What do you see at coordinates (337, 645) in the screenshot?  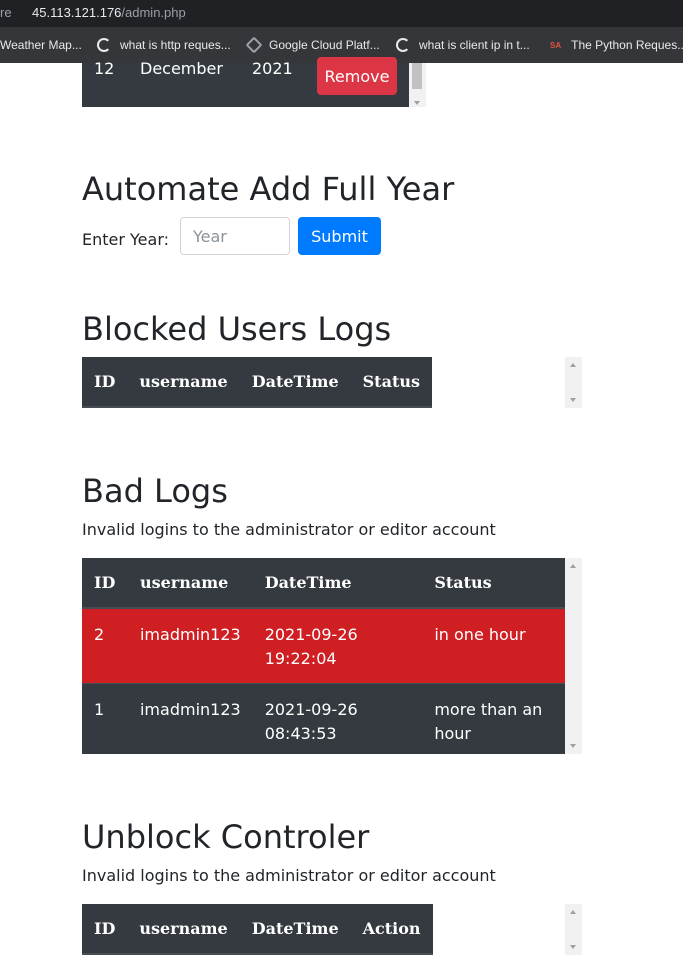 I see `datetime-cell: 2021-09-26 19:22:04` at bounding box center [337, 645].